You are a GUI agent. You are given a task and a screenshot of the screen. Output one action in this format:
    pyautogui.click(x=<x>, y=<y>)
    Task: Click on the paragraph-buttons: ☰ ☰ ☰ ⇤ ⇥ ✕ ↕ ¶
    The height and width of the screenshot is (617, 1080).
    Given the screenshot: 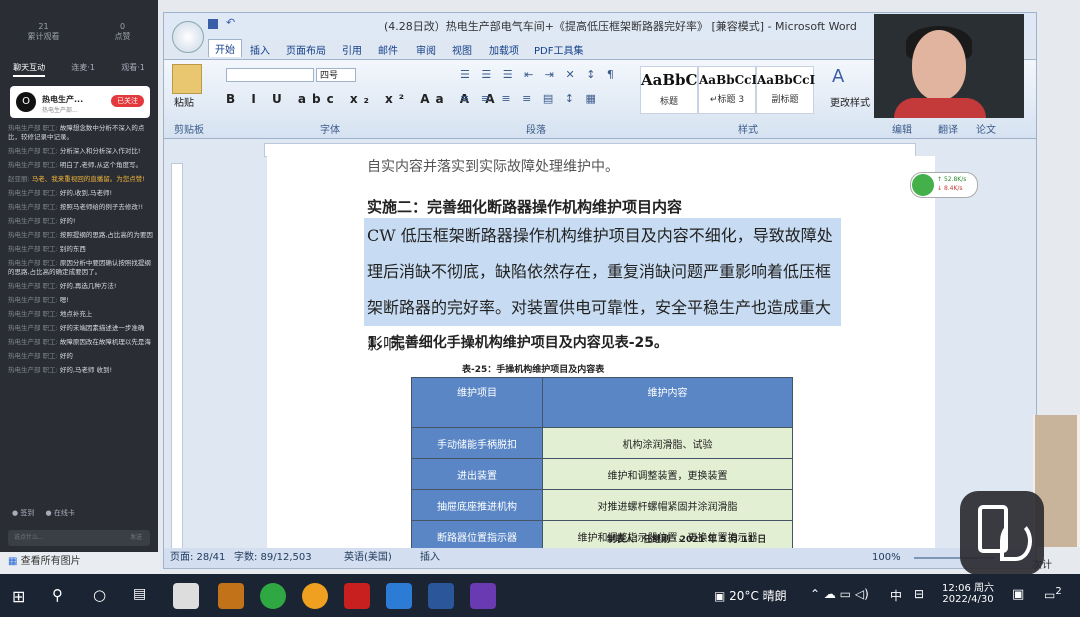 What is the action you would take?
    pyautogui.click(x=539, y=74)
    